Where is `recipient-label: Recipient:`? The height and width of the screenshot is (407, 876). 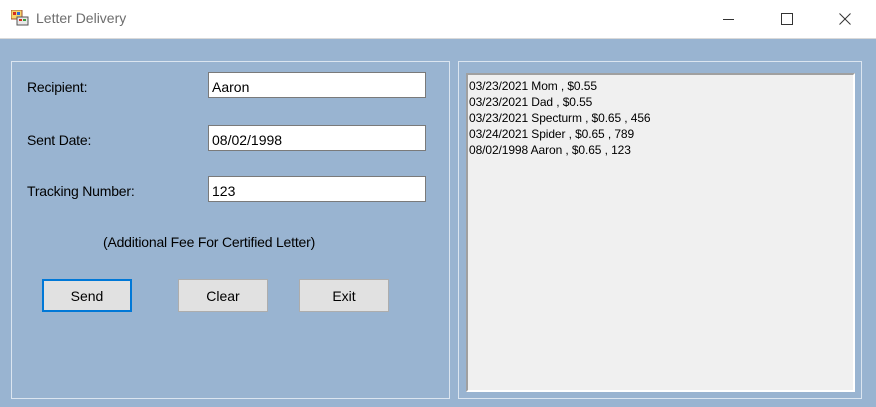 recipient-label: Recipient: is located at coordinates (57, 87).